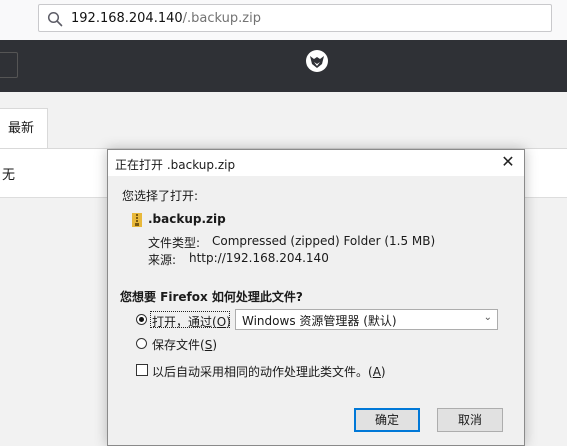 Image resolution: width=567 pixels, height=446 pixels. Describe the element at coordinates (283, 66) in the screenshot. I see `site-header` at that location.